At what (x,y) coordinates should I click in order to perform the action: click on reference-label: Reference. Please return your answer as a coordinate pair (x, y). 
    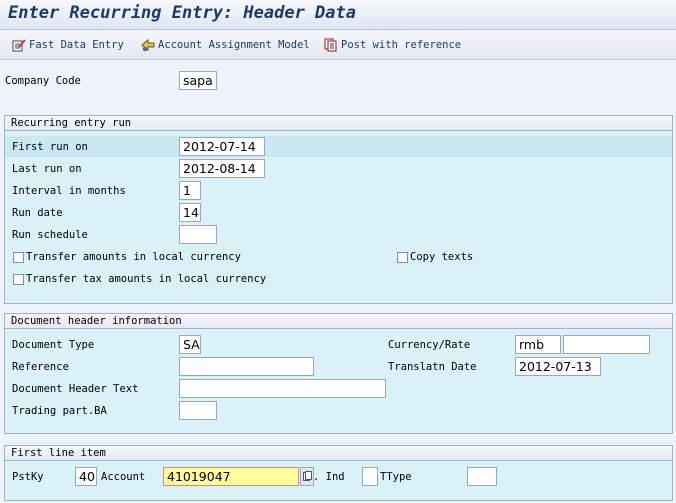
    Looking at the image, I should click on (40, 367).